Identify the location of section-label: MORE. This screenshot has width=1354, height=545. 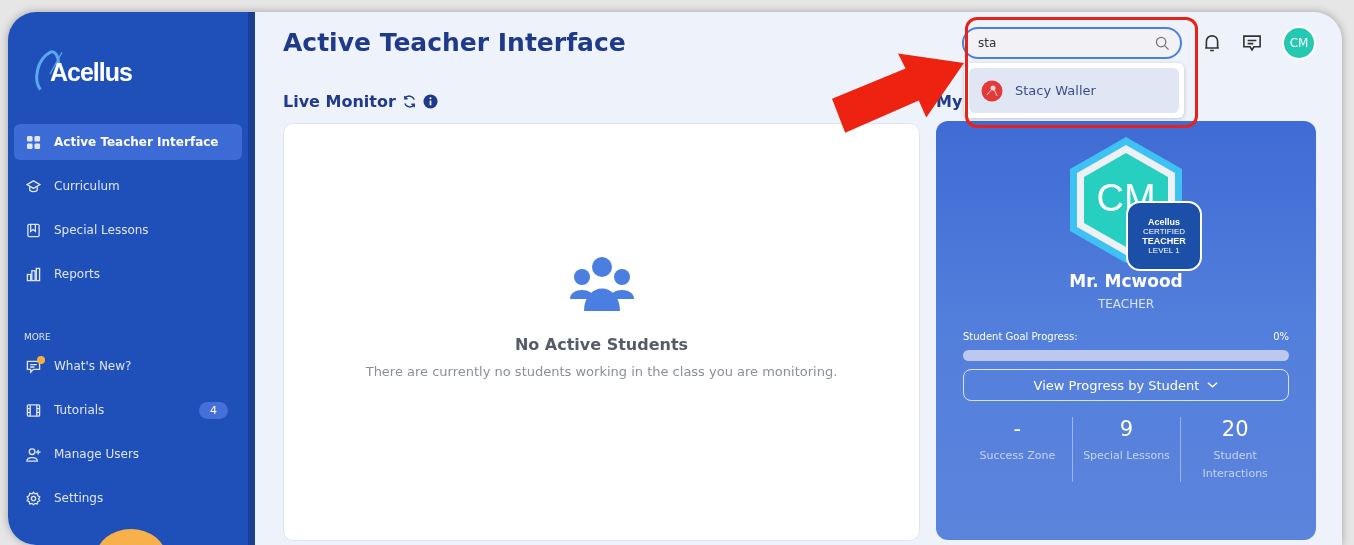
(38, 337).